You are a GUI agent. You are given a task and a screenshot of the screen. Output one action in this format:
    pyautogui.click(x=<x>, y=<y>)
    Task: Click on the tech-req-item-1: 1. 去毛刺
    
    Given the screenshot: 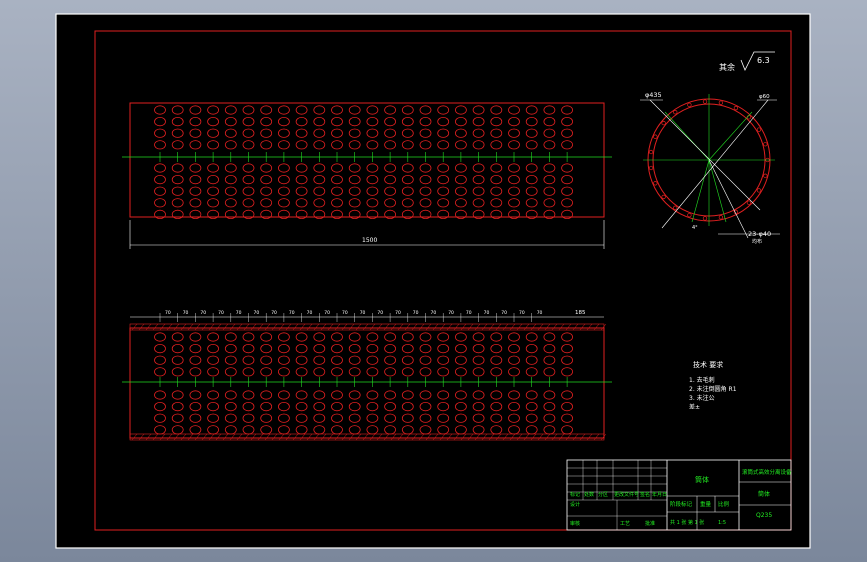 What is the action you would take?
    pyautogui.click(x=702, y=380)
    